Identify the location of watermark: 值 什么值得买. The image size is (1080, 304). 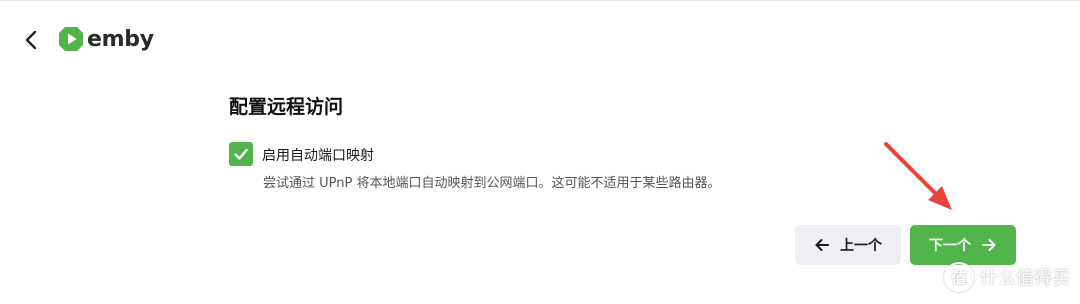
(1007, 277).